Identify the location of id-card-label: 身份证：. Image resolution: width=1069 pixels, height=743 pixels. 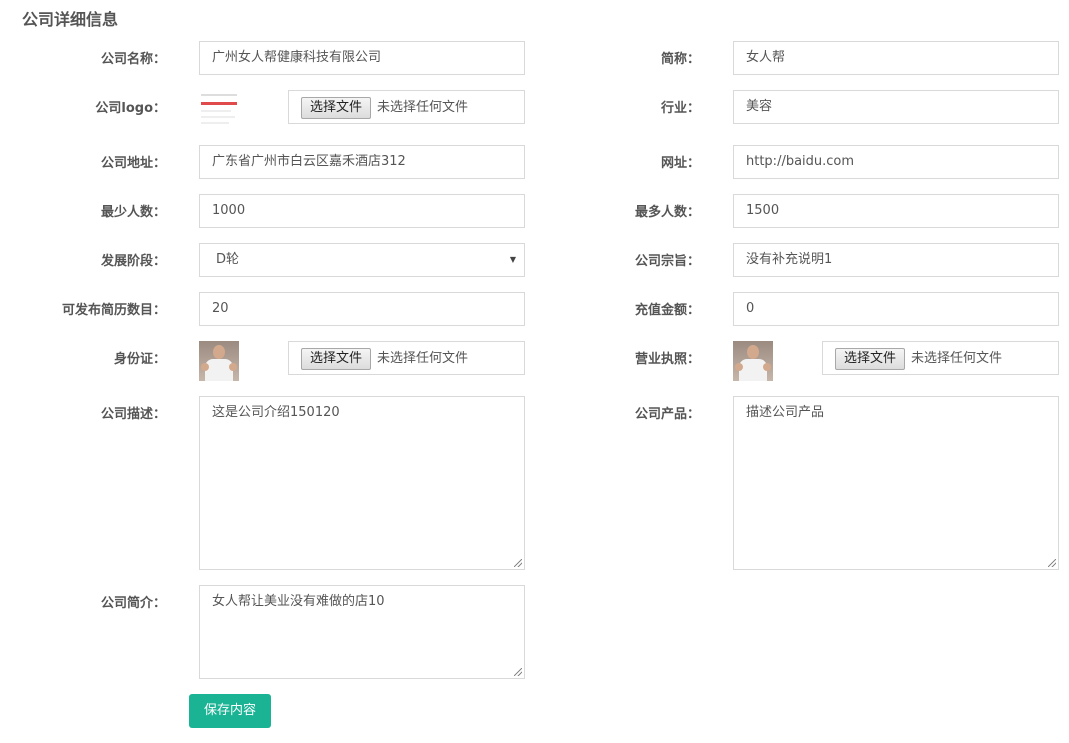
(139, 359).